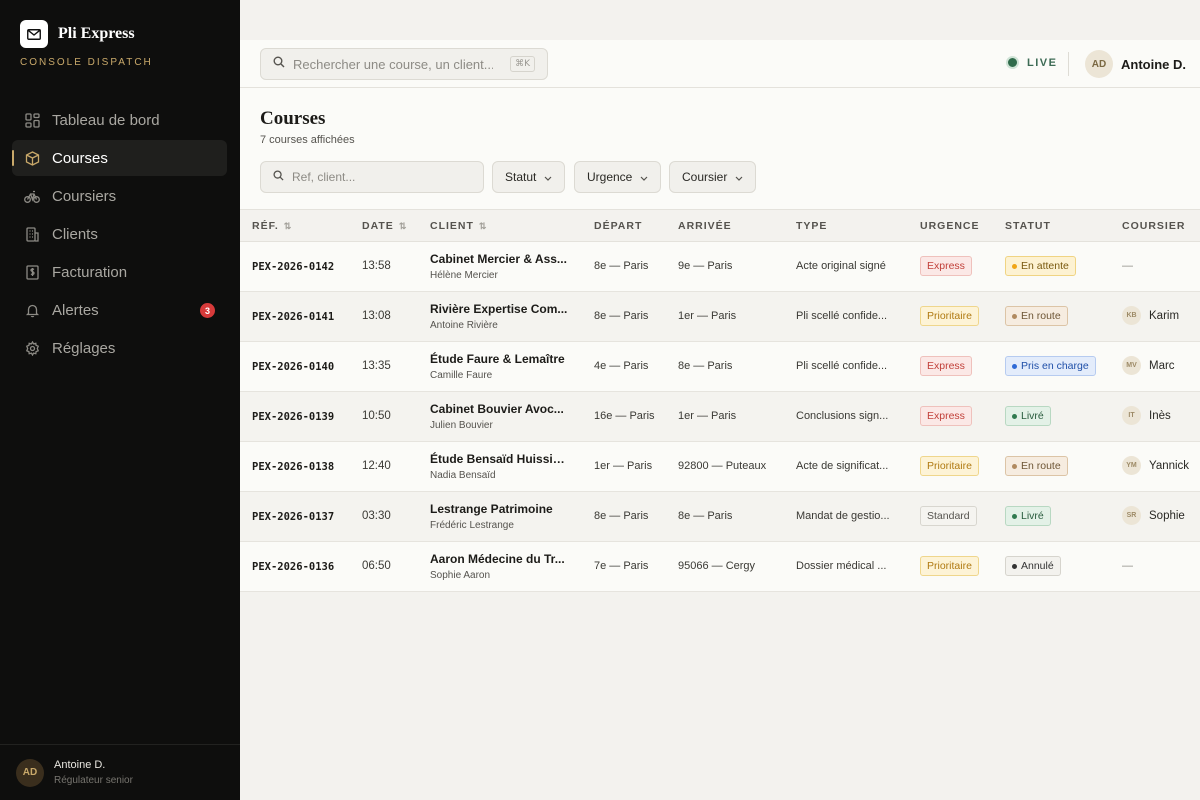  Describe the element at coordinates (119, 348) in the screenshot. I see `sidebar-item-settings: Réglages` at that location.